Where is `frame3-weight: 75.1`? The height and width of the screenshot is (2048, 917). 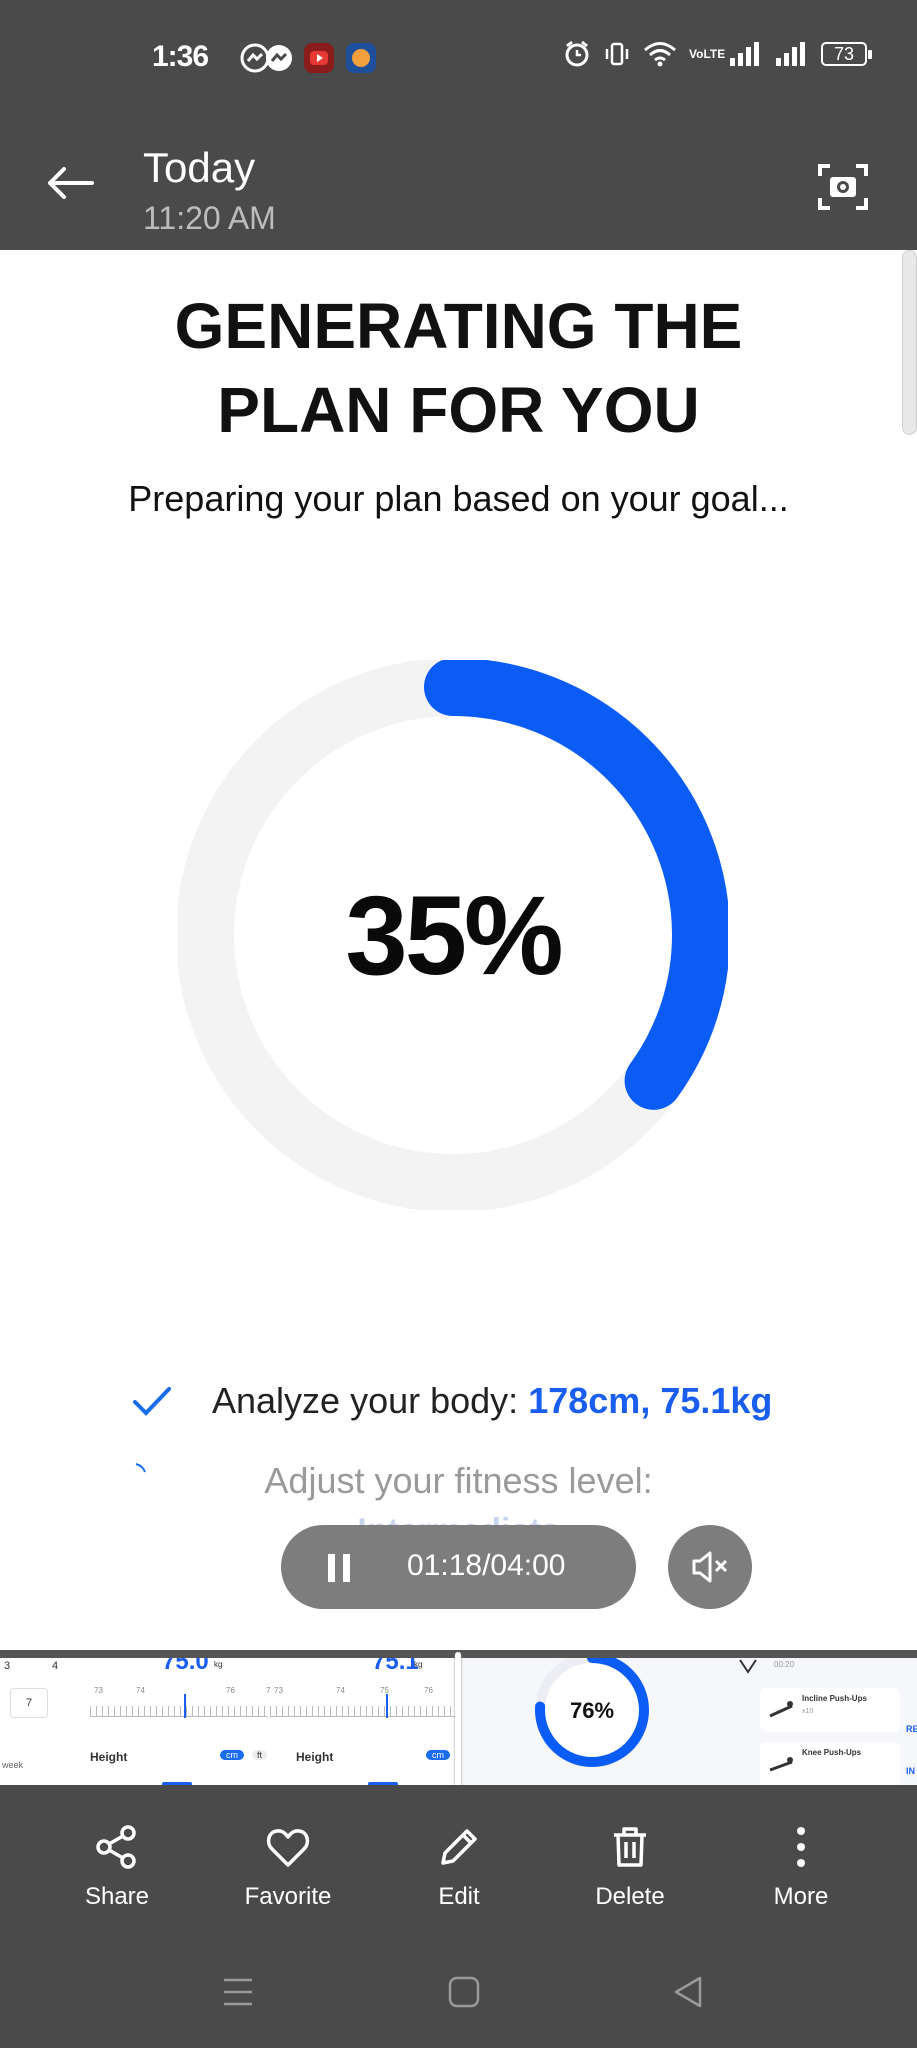
frame3-weight: 75.1 is located at coordinates (395, 1666).